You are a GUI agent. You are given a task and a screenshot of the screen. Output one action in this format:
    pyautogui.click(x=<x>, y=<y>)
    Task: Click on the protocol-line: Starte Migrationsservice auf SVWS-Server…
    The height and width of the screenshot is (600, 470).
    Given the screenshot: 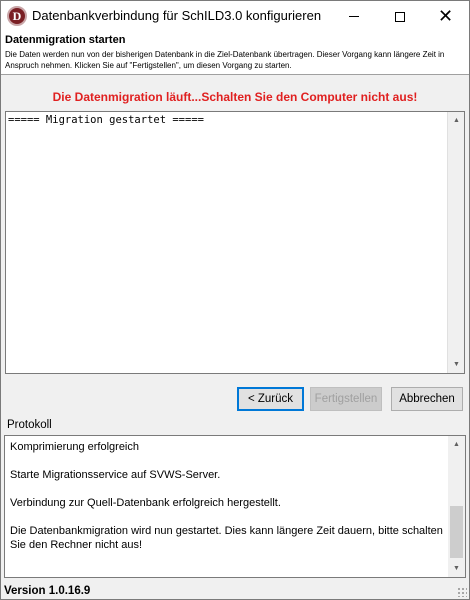 What is the action you would take?
    pyautogui.click(x=115, y=475)
    